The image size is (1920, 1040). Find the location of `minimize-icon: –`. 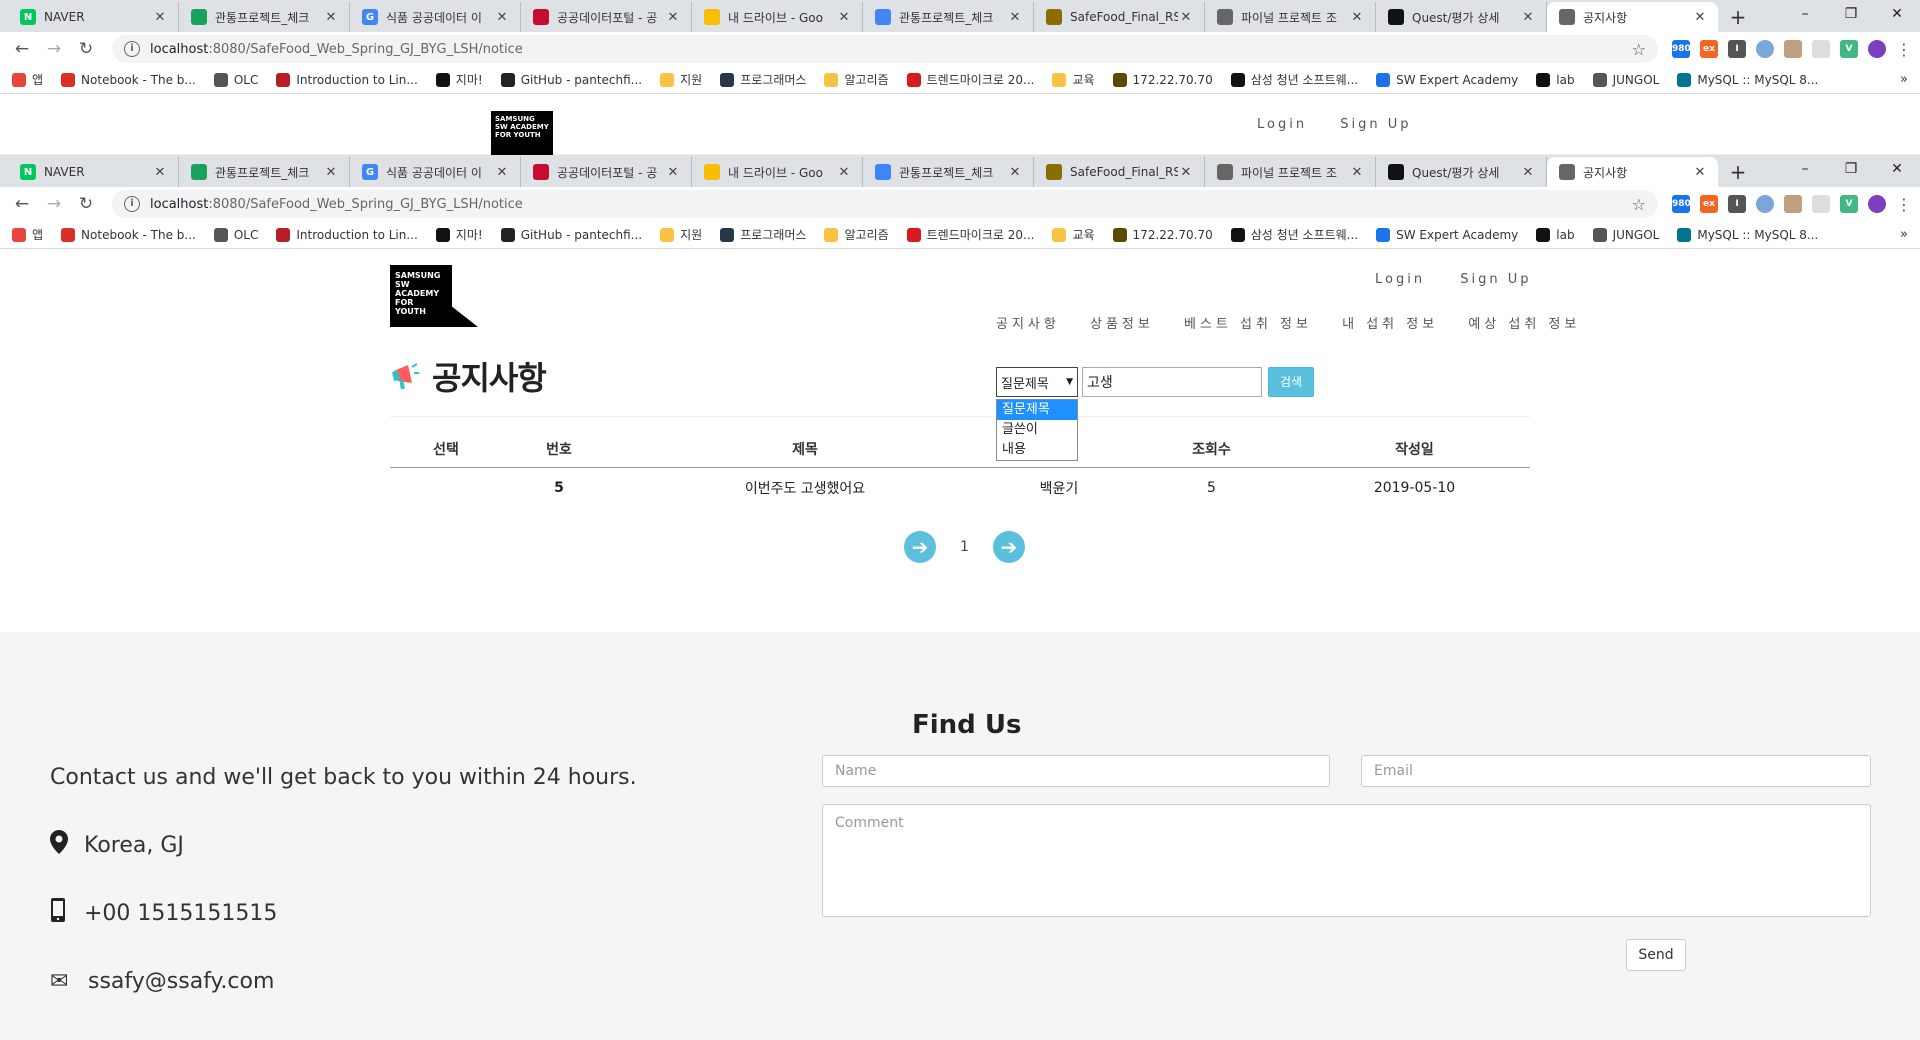

minimize-icon: – is located at coordinates (1805, 15).